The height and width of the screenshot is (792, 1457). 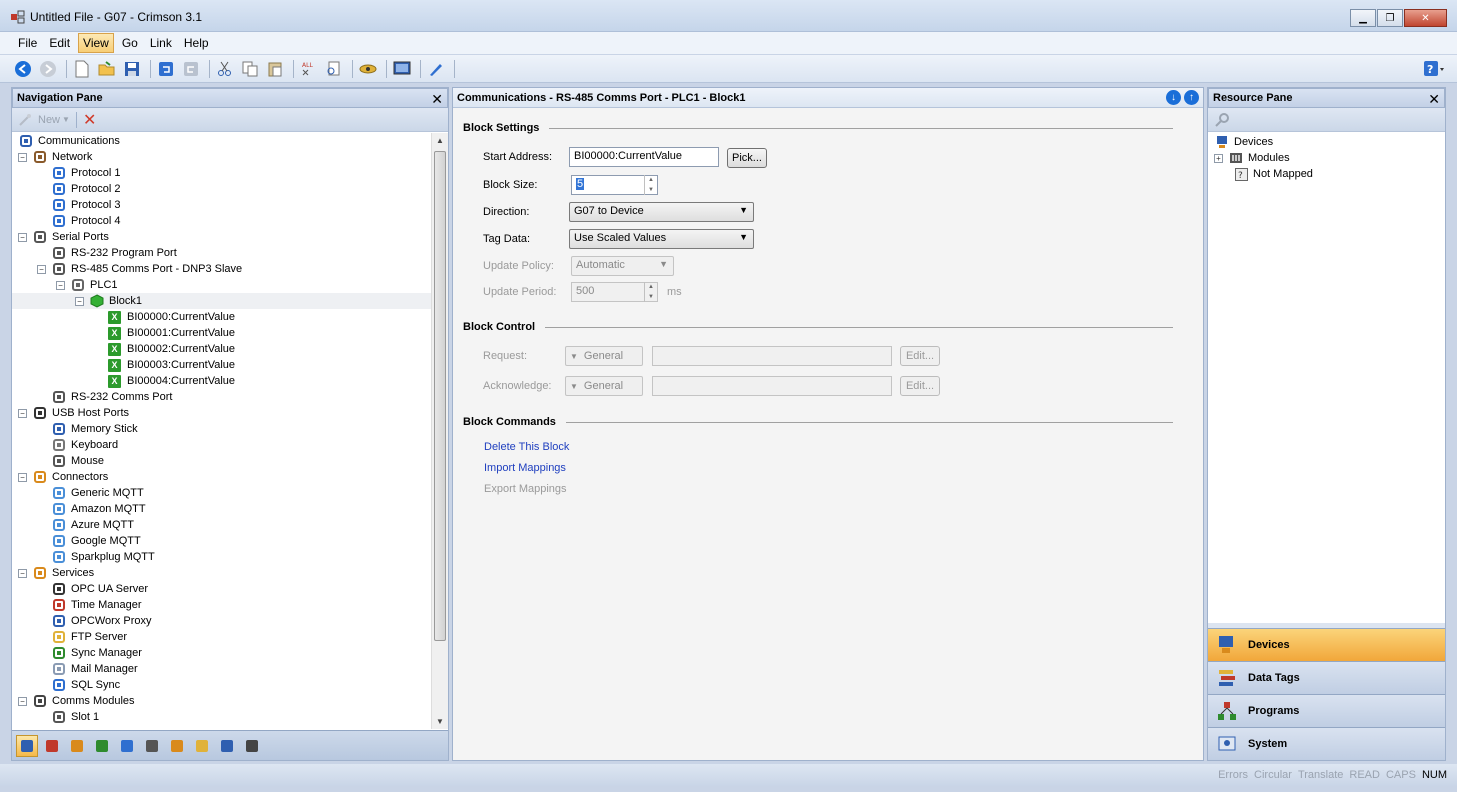 I want to click on export-mappings-link: Export Mappings, so click(x=525, y=489).